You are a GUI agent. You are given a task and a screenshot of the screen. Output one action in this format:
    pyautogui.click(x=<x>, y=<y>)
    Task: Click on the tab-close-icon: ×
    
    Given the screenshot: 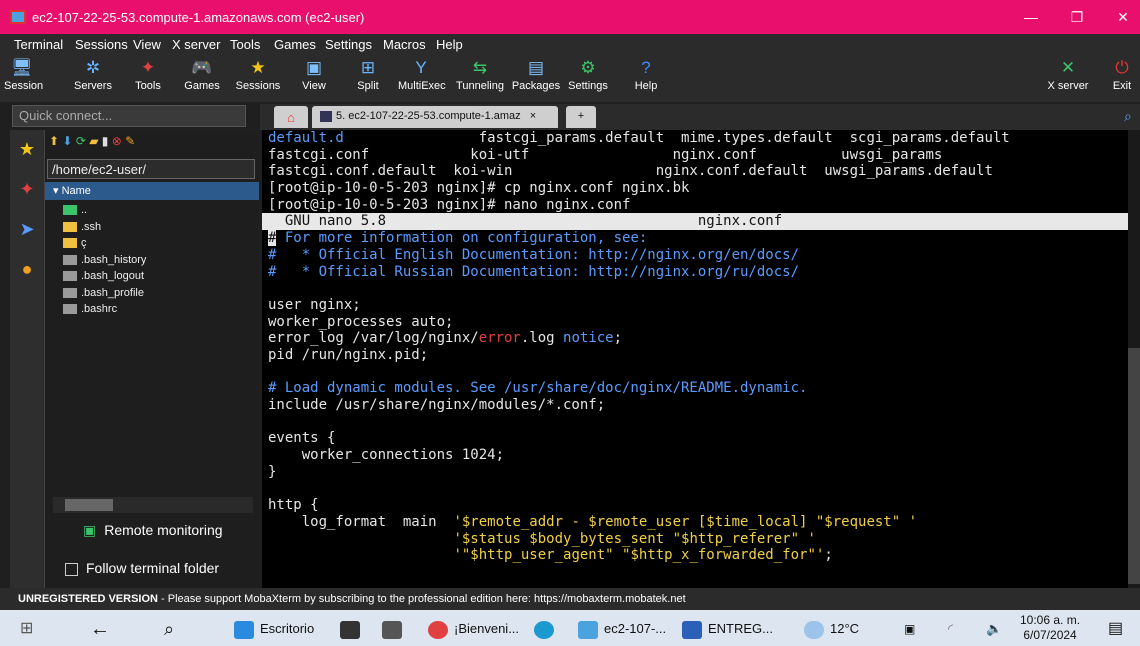 What is the action you would take?
    pyautogui.click(x=533, y=116)
    